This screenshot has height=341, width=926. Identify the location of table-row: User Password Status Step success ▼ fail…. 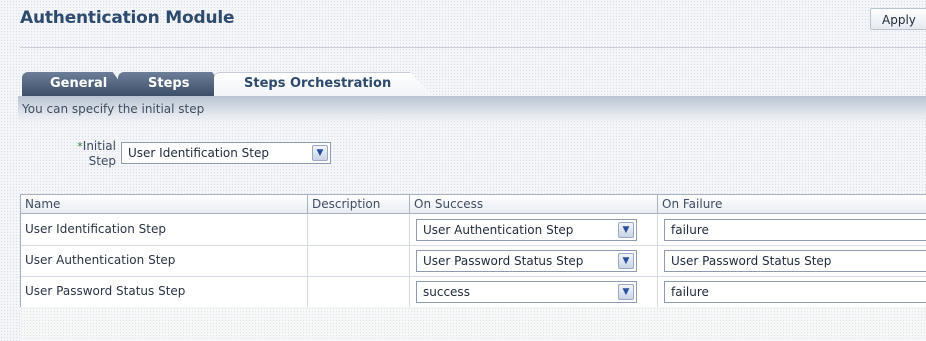
(473, 292).